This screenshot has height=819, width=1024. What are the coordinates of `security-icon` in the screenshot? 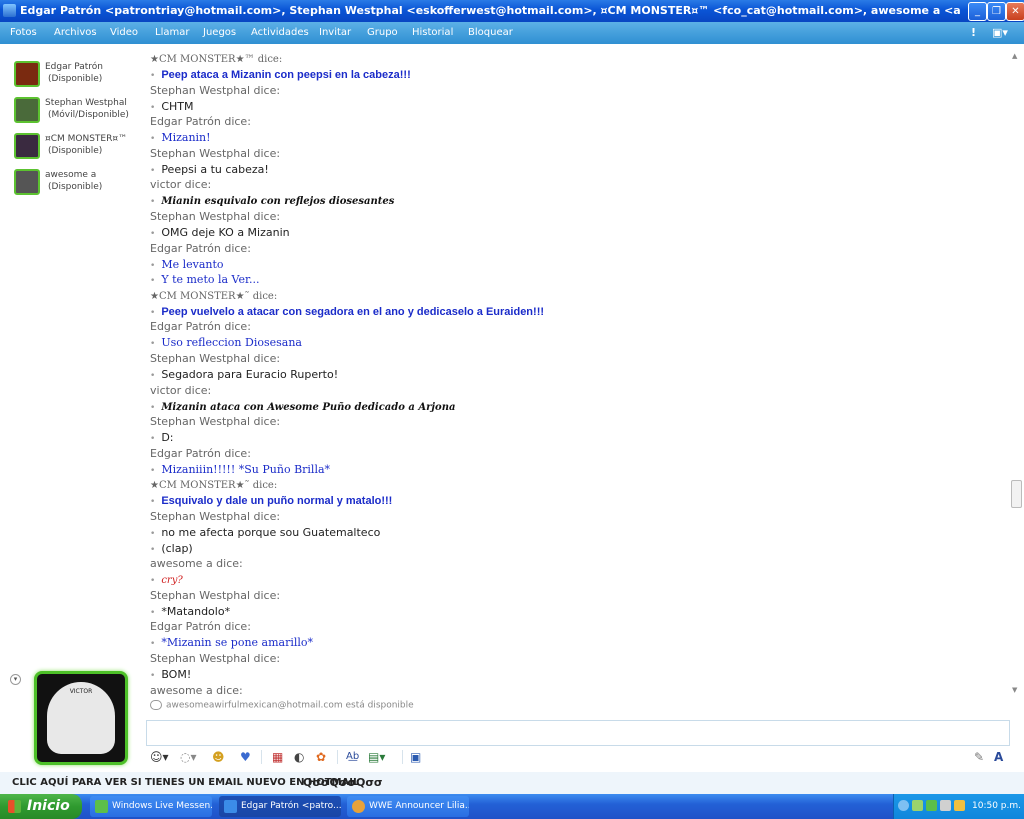 It's located at (959, 805).